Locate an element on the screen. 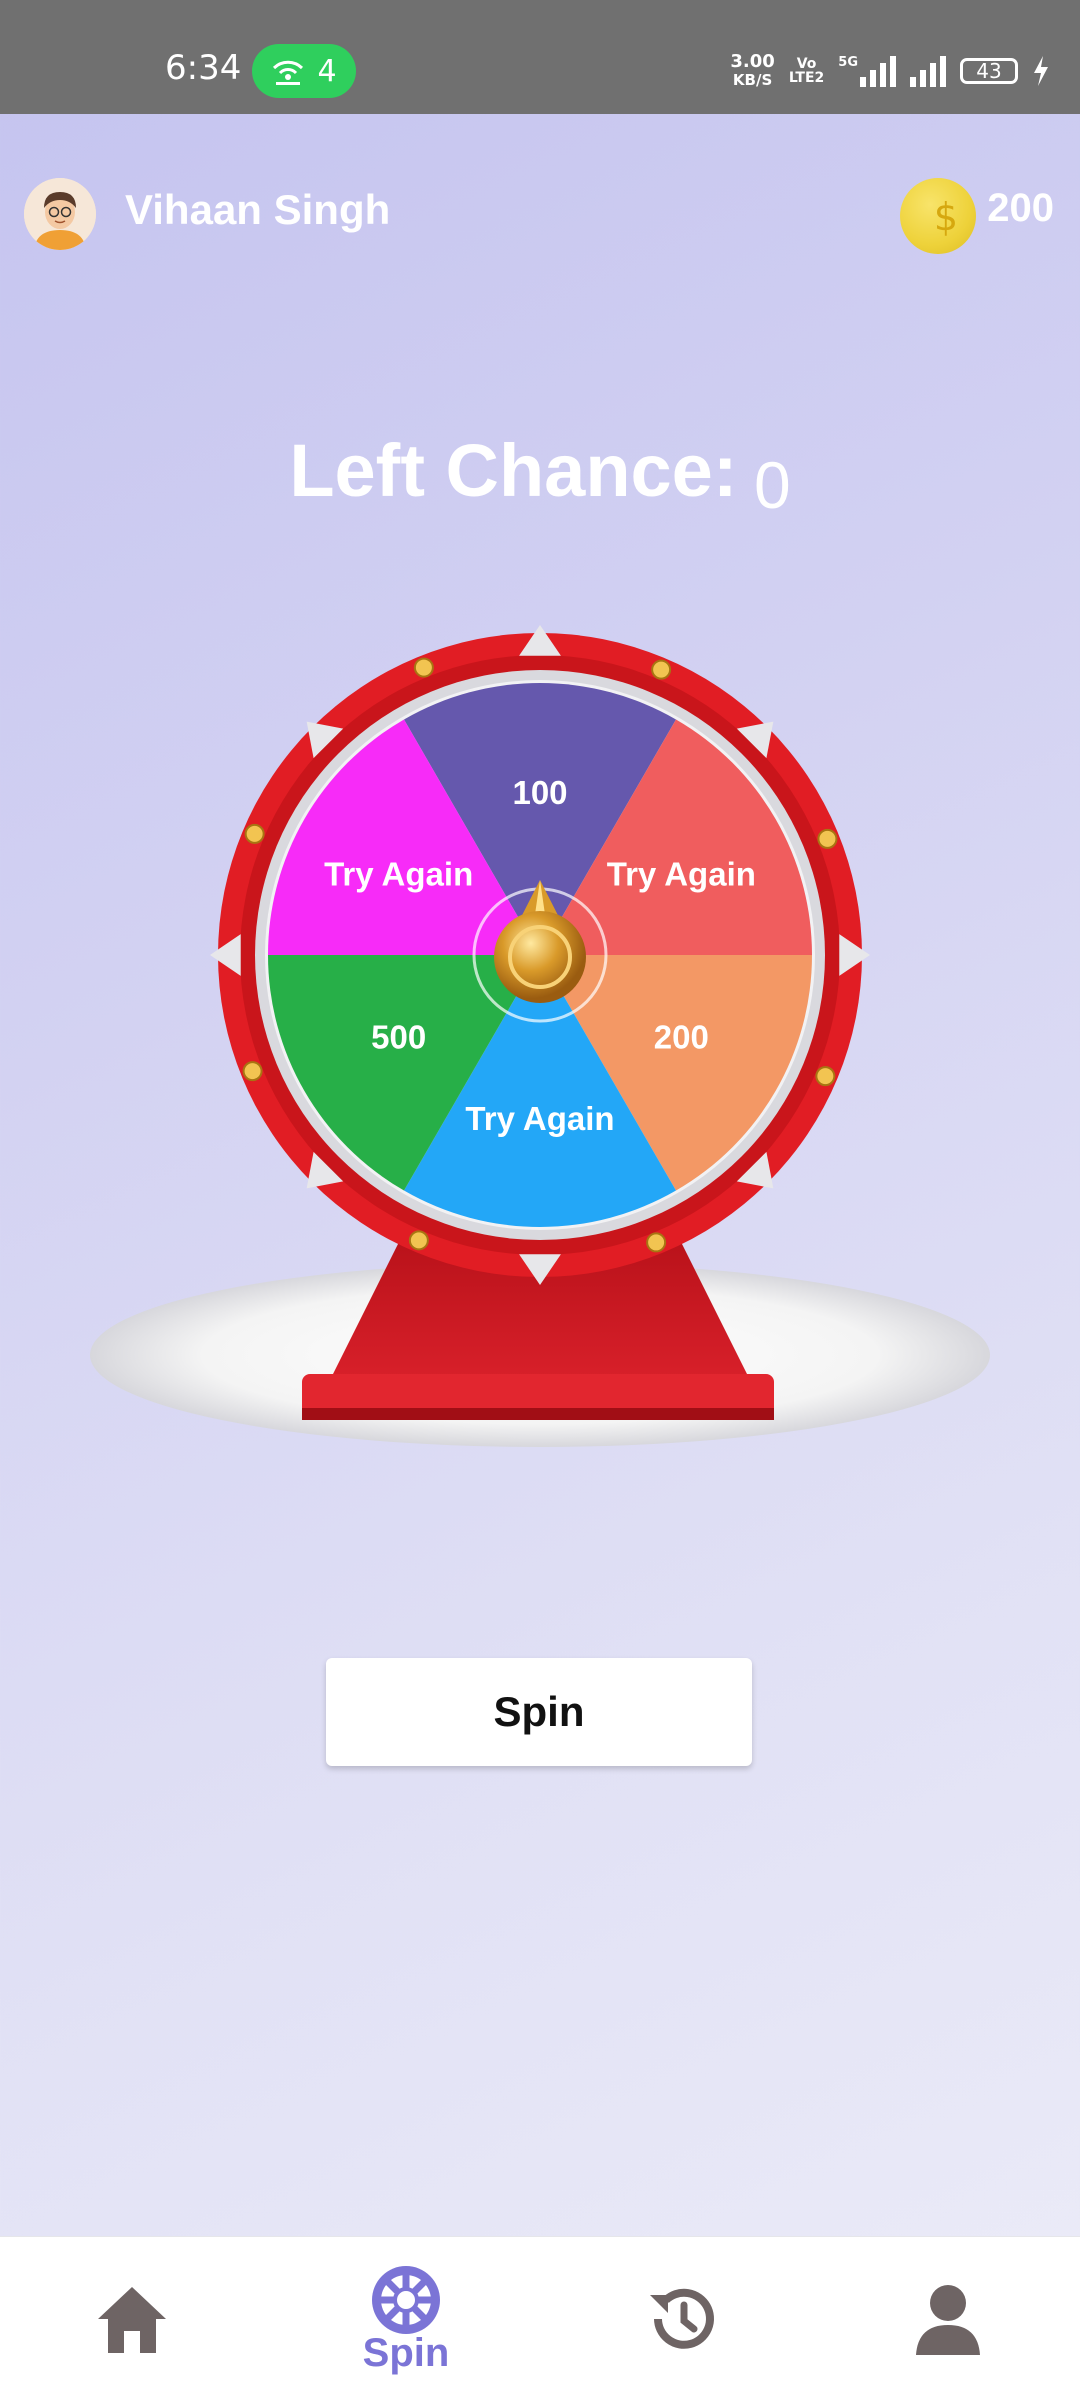 The image size is (1080, 2401). signal-5g: 5G is located at coordinates (867, 71).